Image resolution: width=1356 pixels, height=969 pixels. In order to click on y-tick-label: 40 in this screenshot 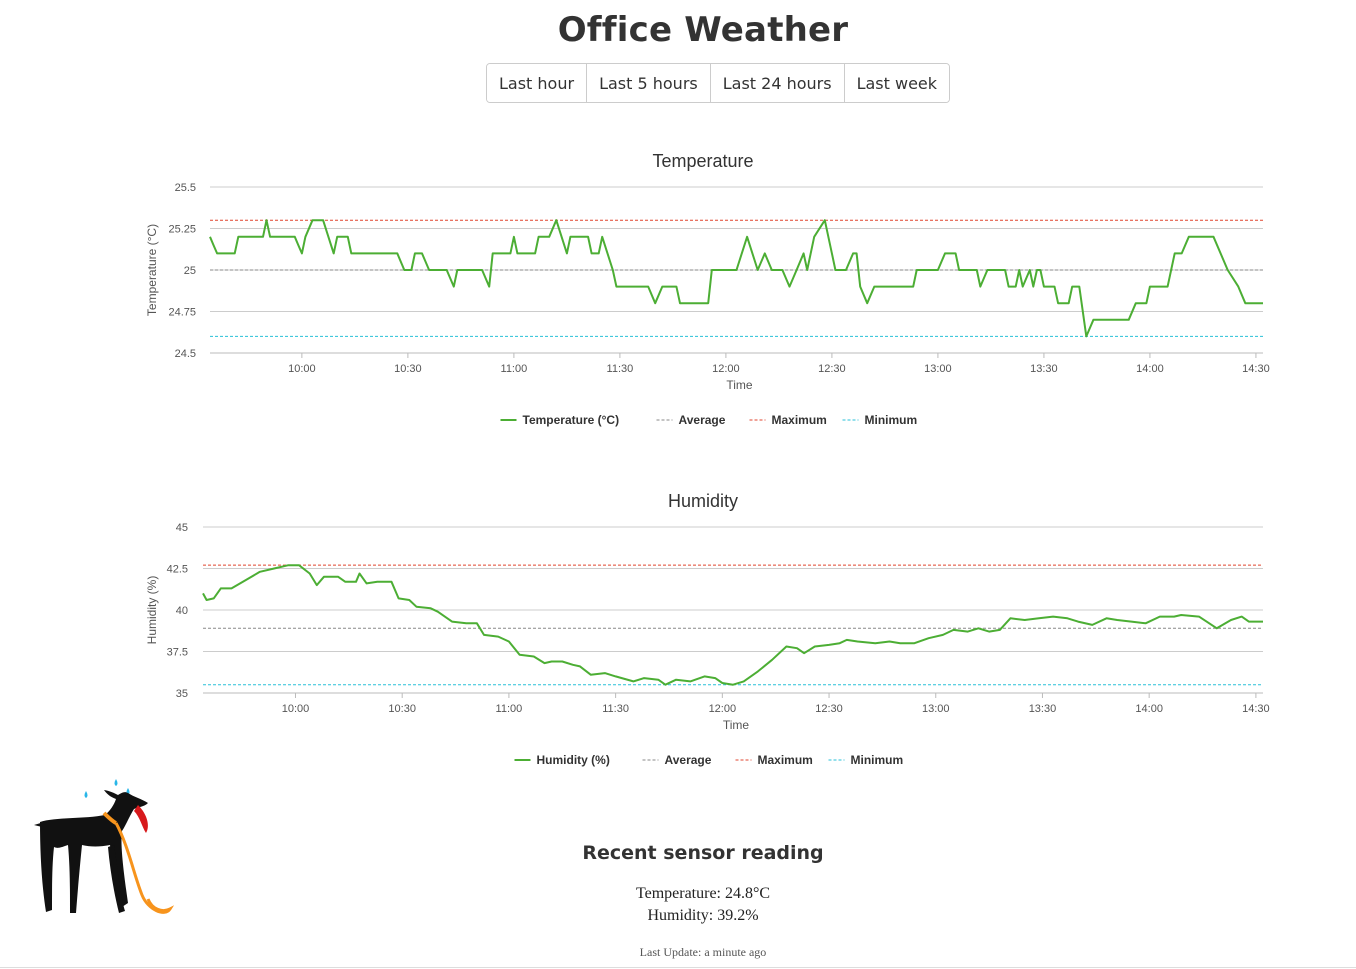, I will do `click(182, 611)`.